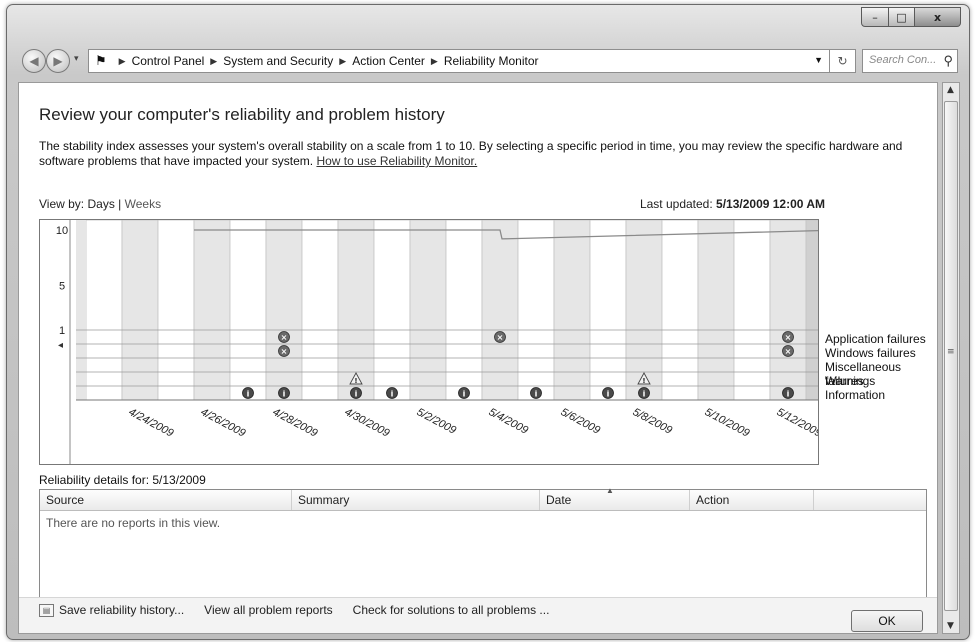 The height and width of the screenshot is (642, 980). Describe the element at coordinates (951, 352) in the screenshot. I see `scroll-grip-icon: ≡` at that location.